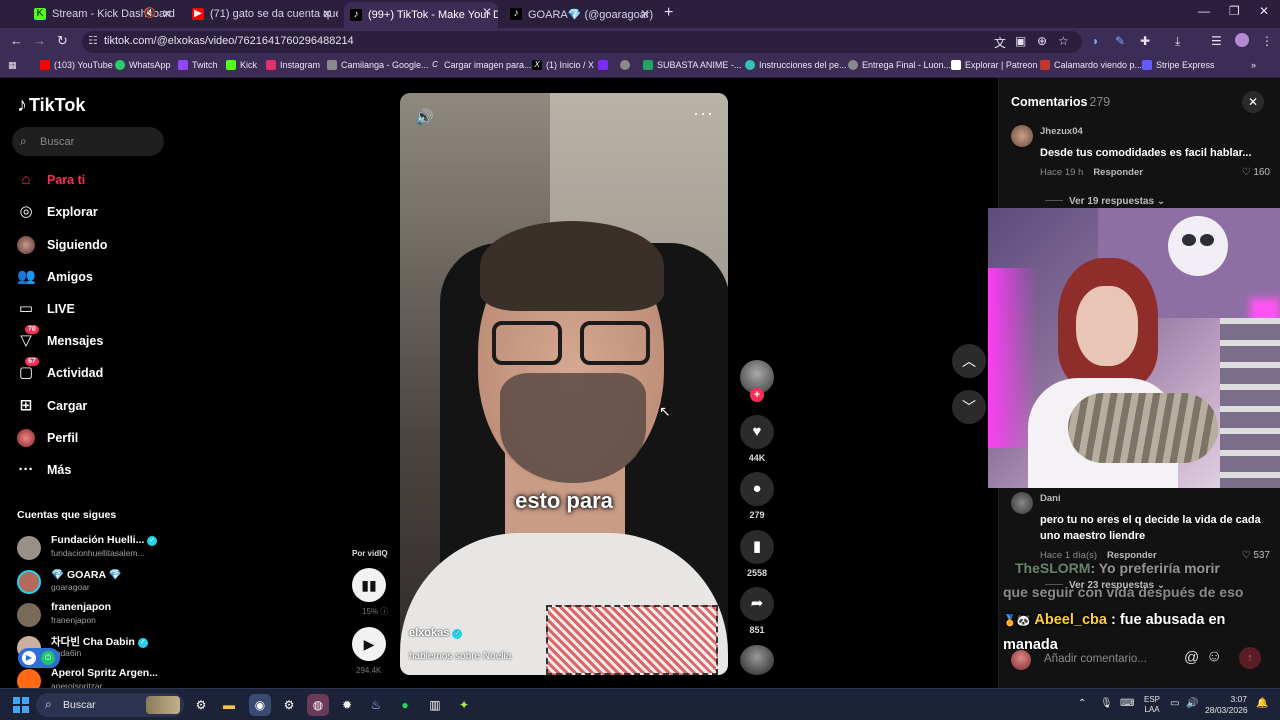 This screenshot has height=720, width=1280. I want to click on profile-icon, so click(1242, 40).